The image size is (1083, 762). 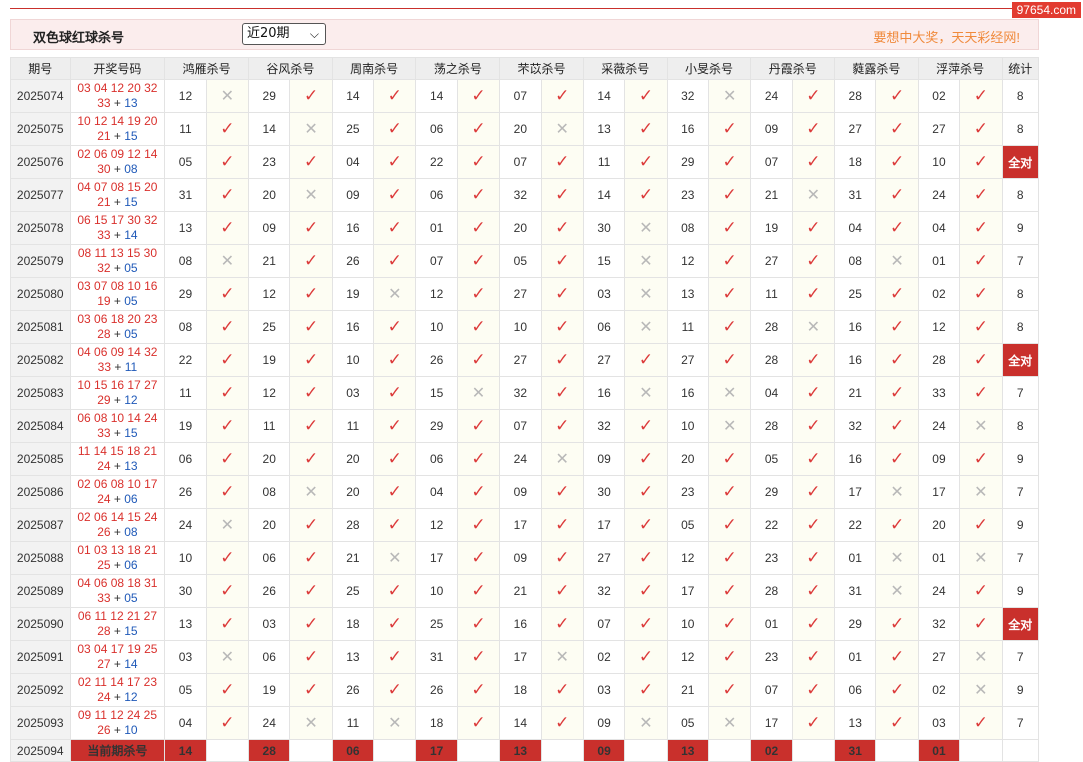 I want to click on current-kill-number: 31, so click(x=855, y=750).